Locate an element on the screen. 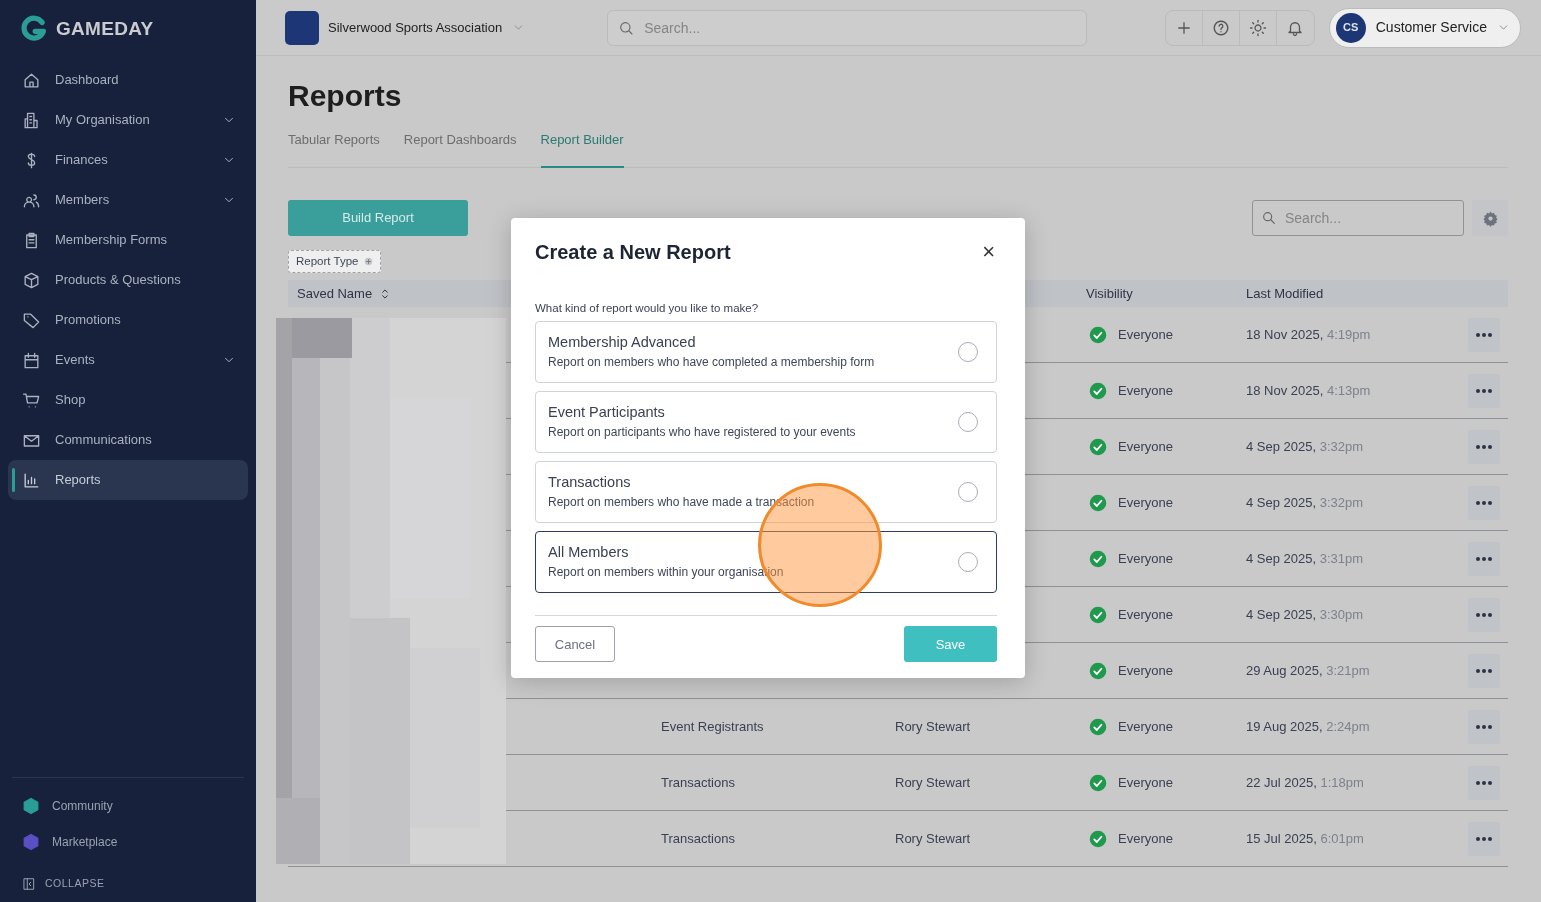 This screenshot has width=1541, height=902. collapse-button: COLLAPSE is located at coordinates (128, 884).